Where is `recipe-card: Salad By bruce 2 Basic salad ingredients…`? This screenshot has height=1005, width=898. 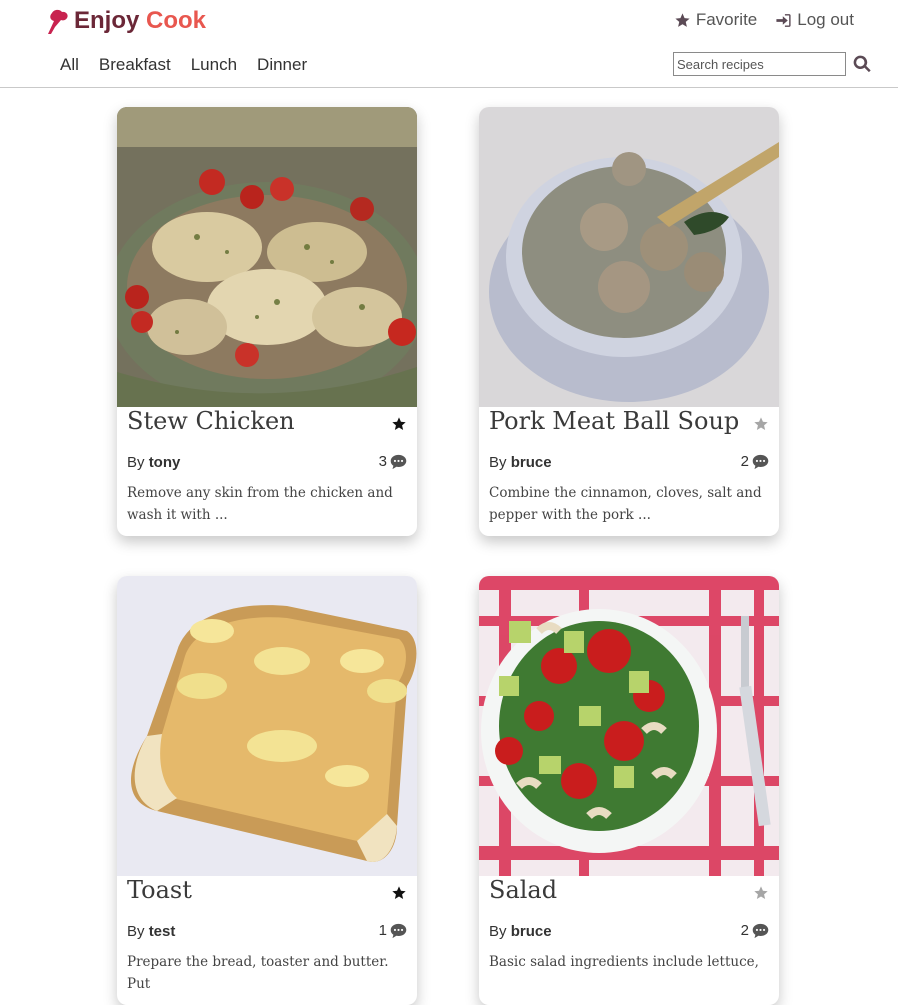
recipe-card: Salad By bruce 2 Basic salad ingredients… is located at coordinates (629, 790).